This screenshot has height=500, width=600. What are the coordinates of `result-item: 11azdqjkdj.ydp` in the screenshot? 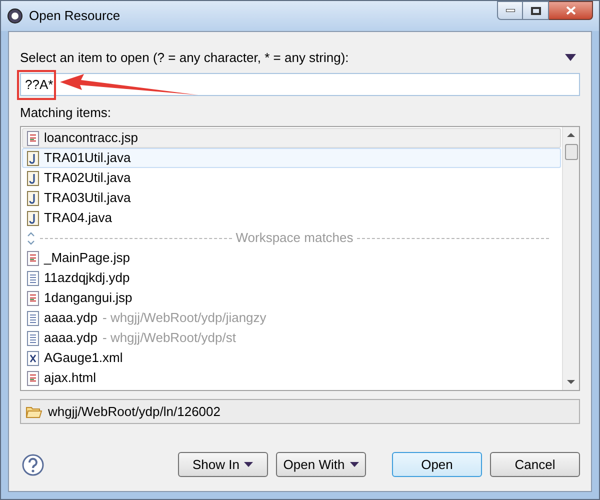 It's located at (291, 278).